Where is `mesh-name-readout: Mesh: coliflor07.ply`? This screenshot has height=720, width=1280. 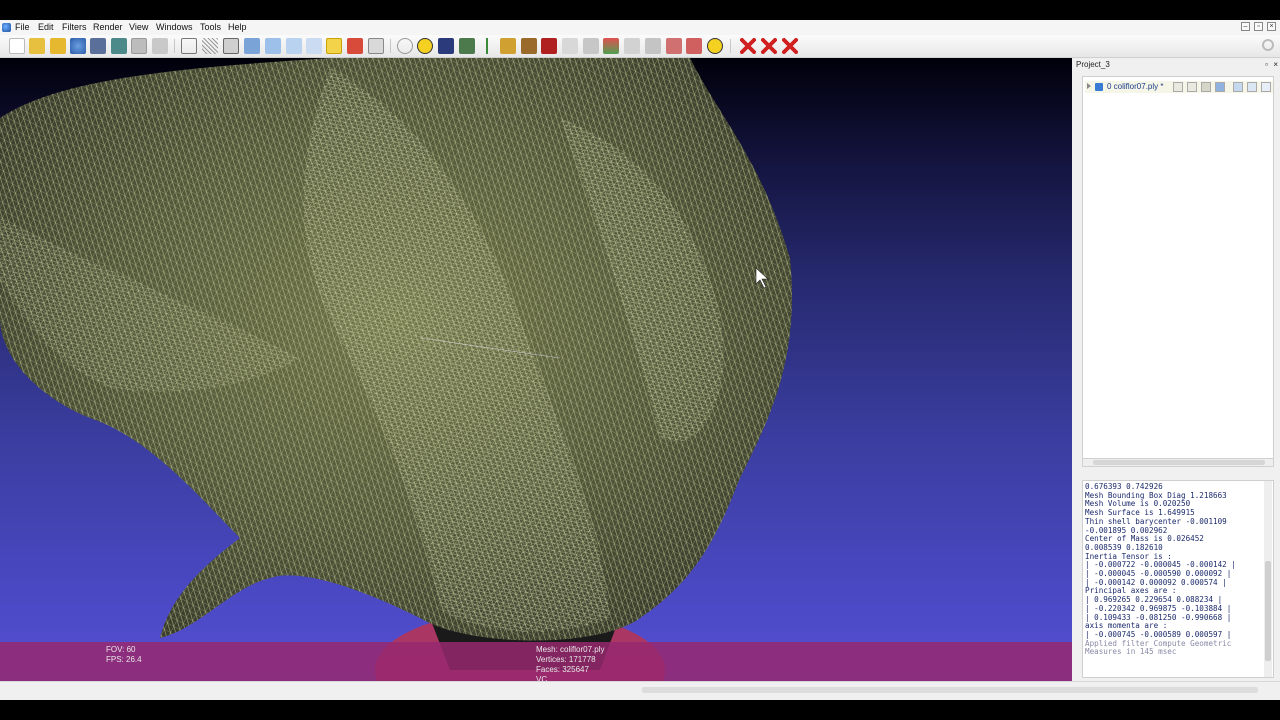 mesh-name-readout: Mesh: coliflor07.ply is located at coordinates (570, 649).